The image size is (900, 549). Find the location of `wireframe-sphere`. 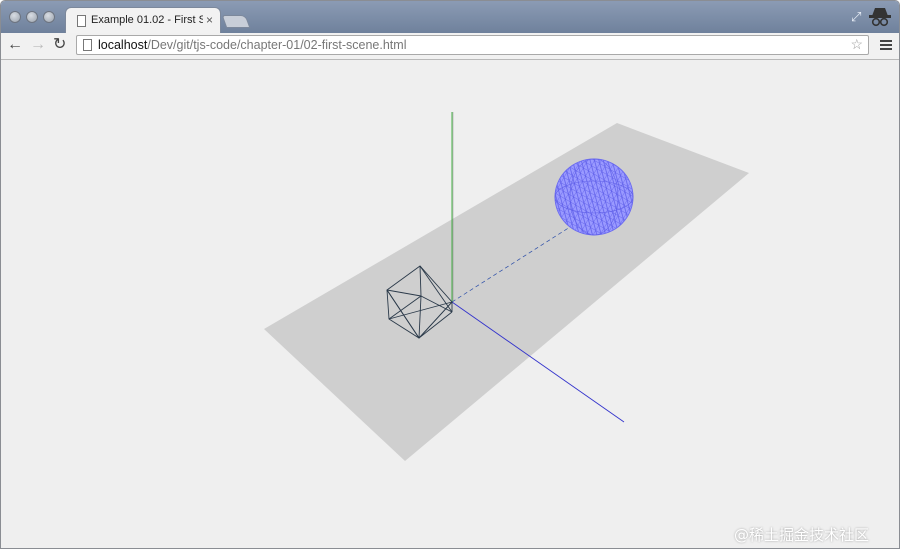

wireframe-sphere is located at coordinates (594, 197).